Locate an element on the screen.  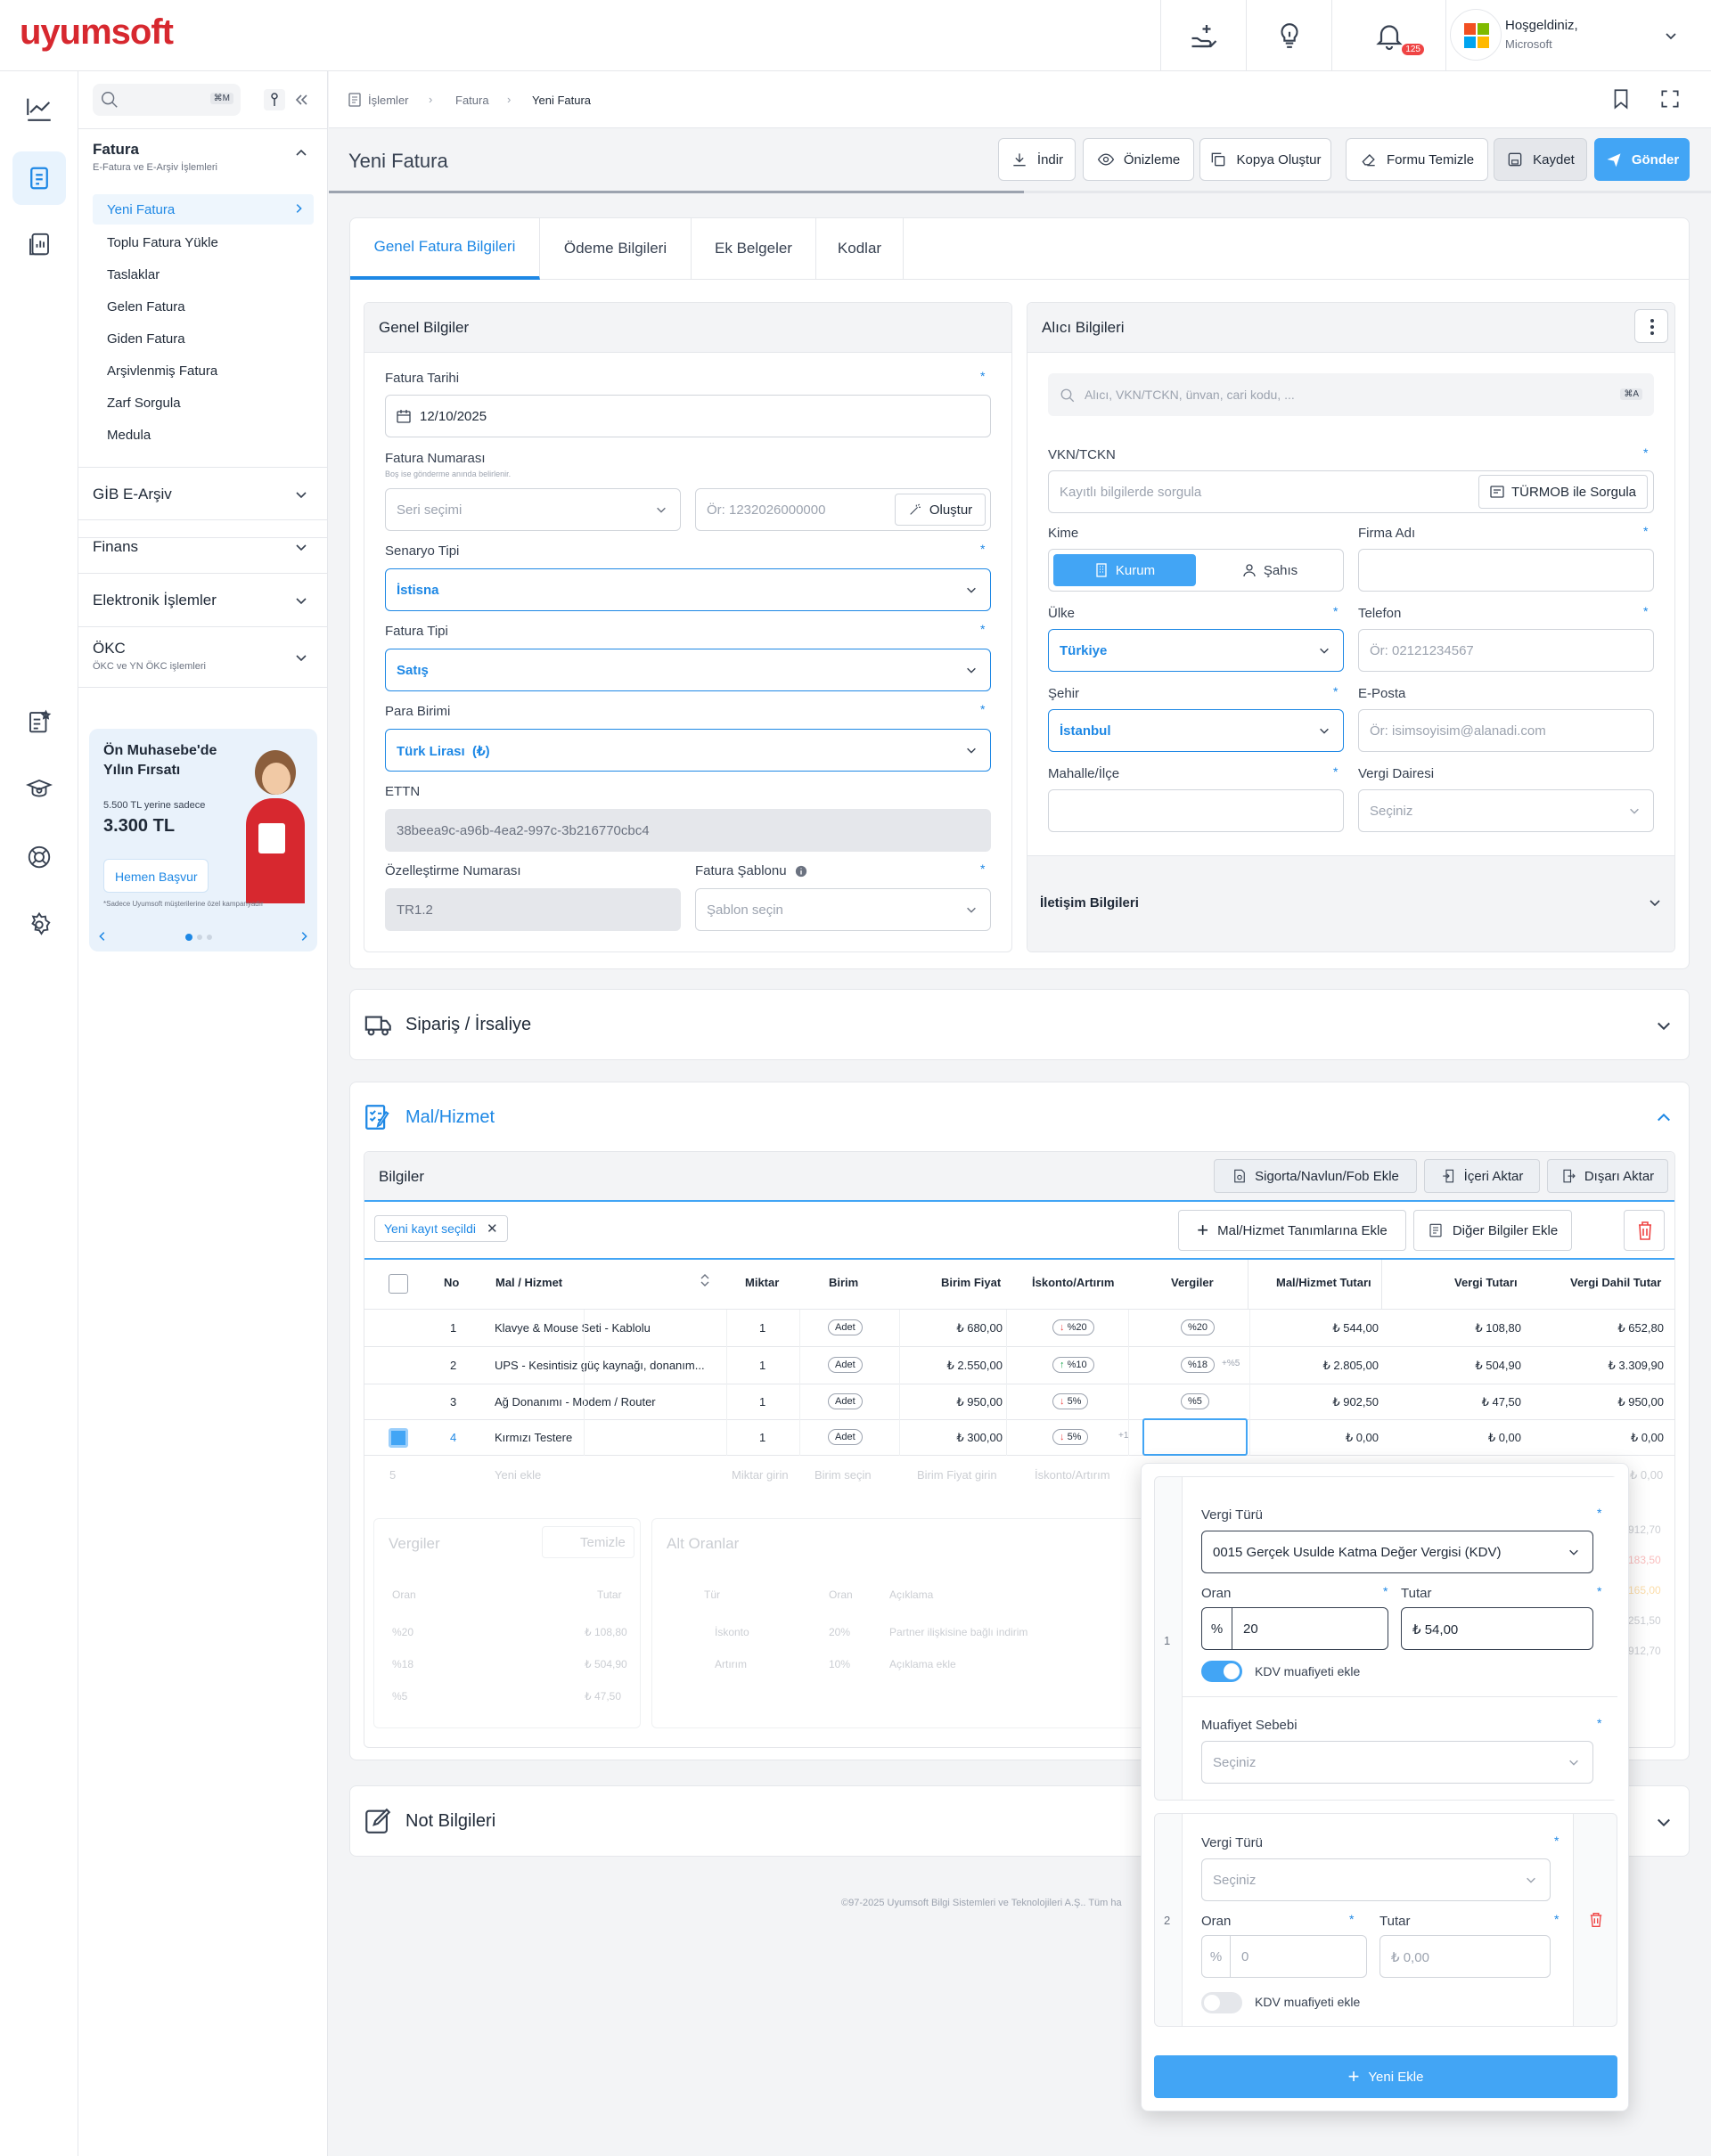
row-iskonto-badge: ↓ %20 is located at coordinates (1073, 1327).